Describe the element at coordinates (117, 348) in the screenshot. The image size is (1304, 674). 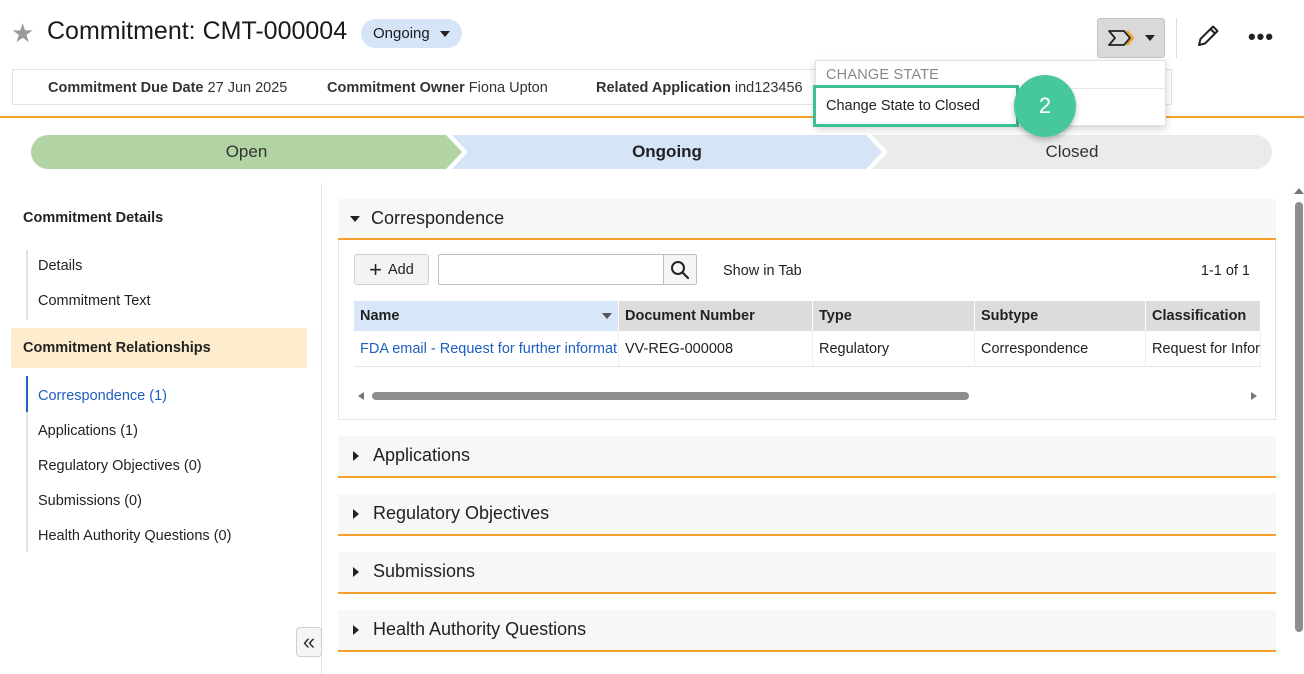
I see `nav-section-commitment-relationships: Commitment Relationships` at that location.